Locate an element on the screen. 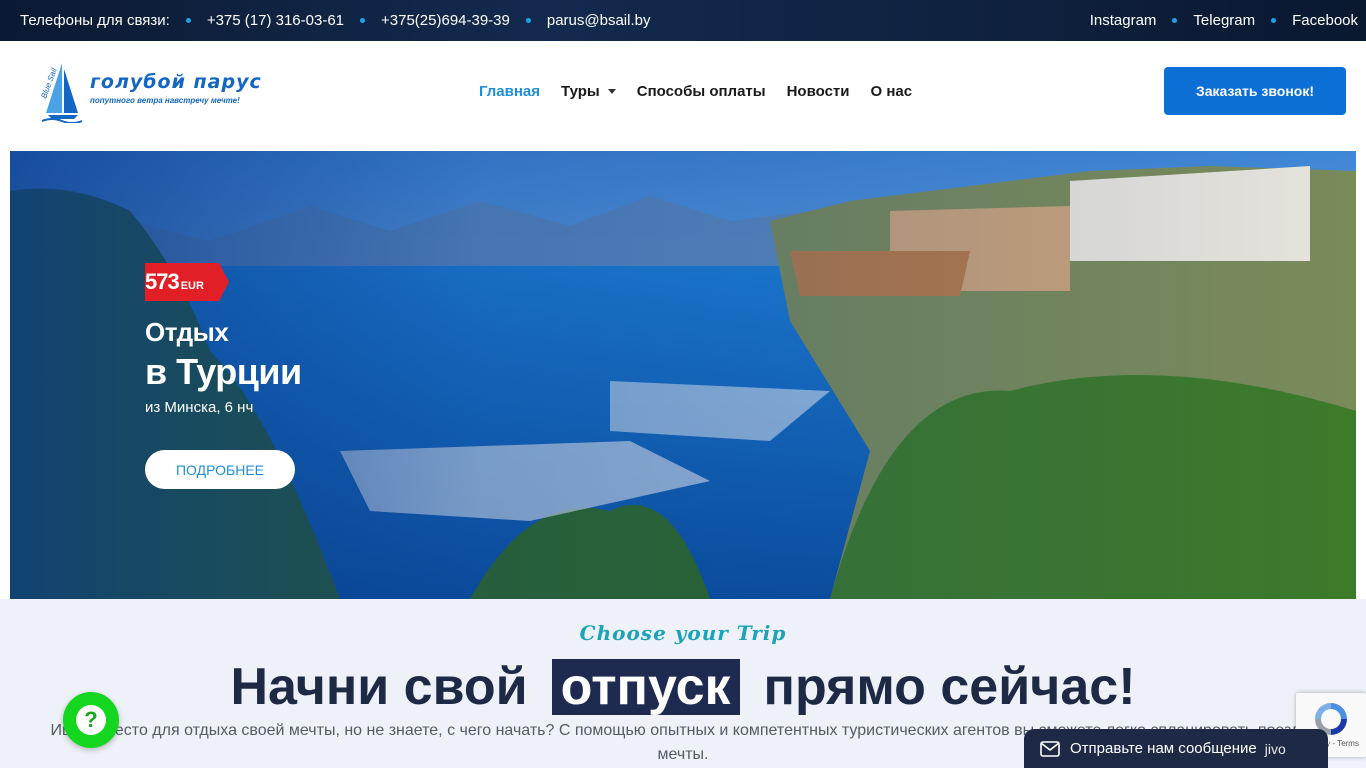  social-link-telegram: Telegram is located at coordinates (1224, 20).